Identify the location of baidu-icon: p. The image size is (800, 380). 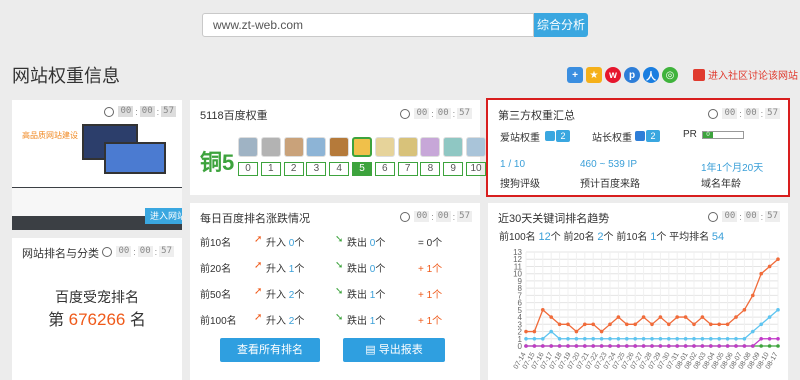
(632, 75).